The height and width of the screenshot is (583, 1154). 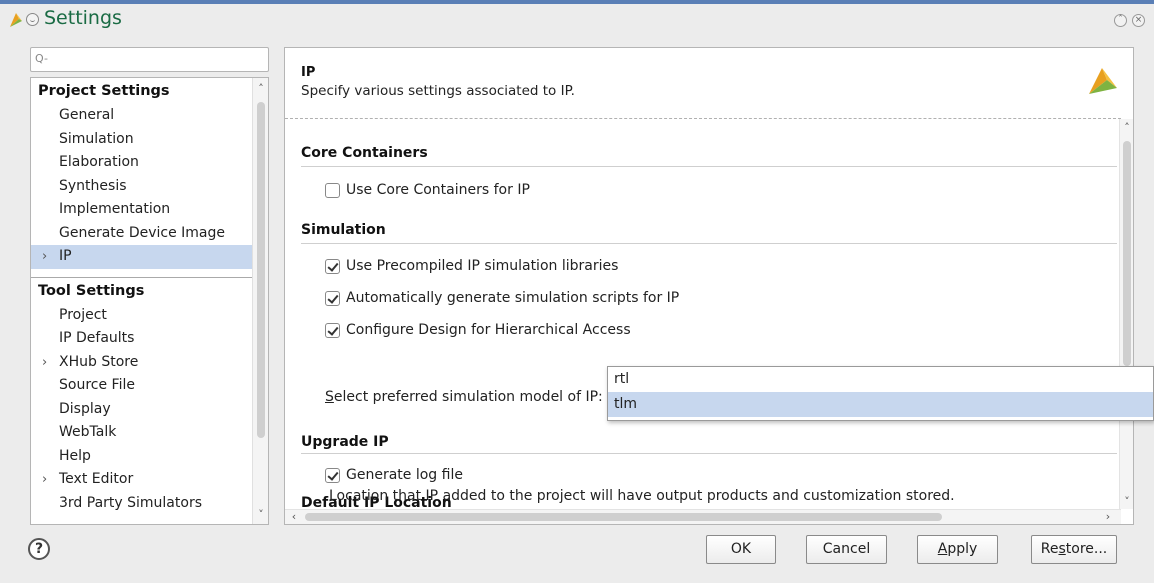 I want to click on window-menu-button, so click(x=32, y=19).